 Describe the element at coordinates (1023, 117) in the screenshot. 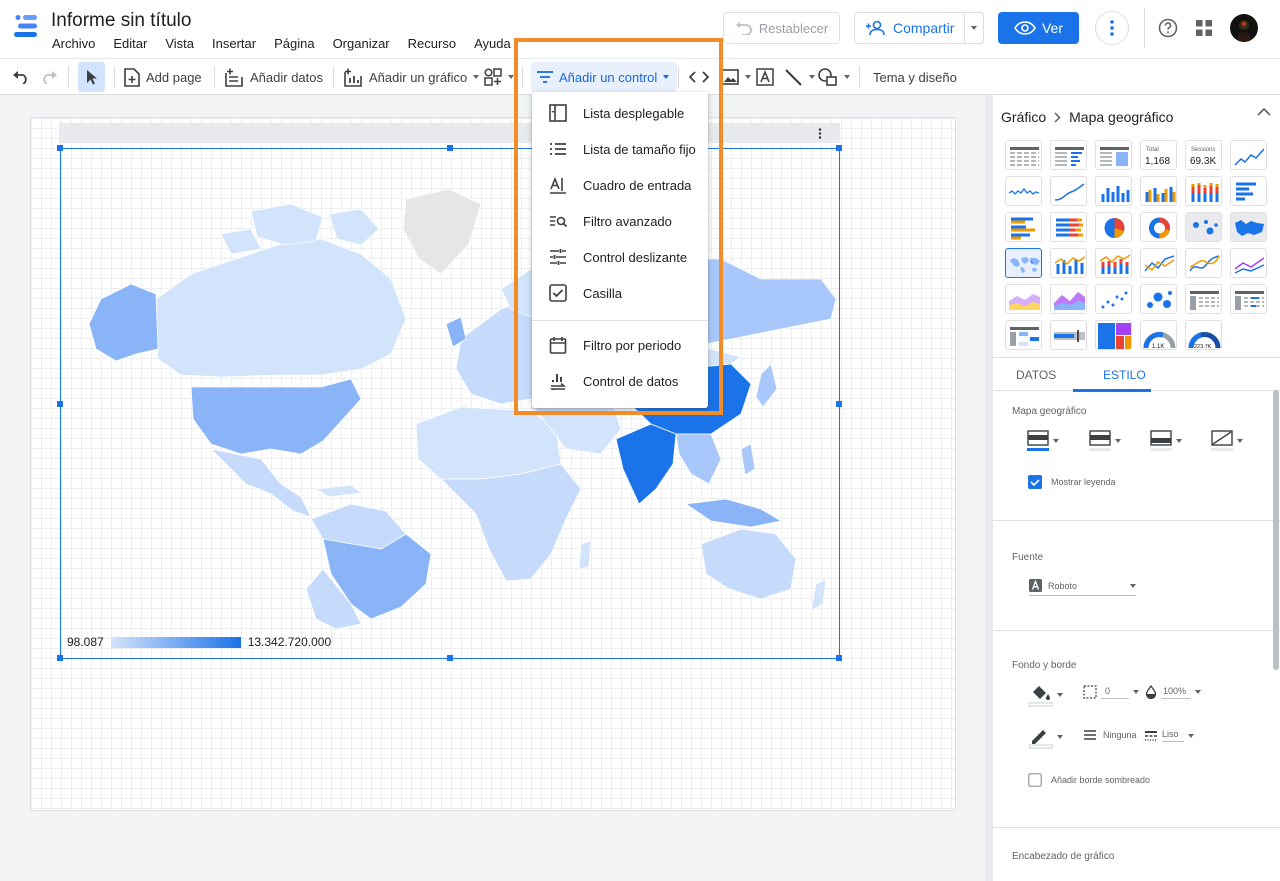

I see `breadcrumb-root: Gráfico` at that location.